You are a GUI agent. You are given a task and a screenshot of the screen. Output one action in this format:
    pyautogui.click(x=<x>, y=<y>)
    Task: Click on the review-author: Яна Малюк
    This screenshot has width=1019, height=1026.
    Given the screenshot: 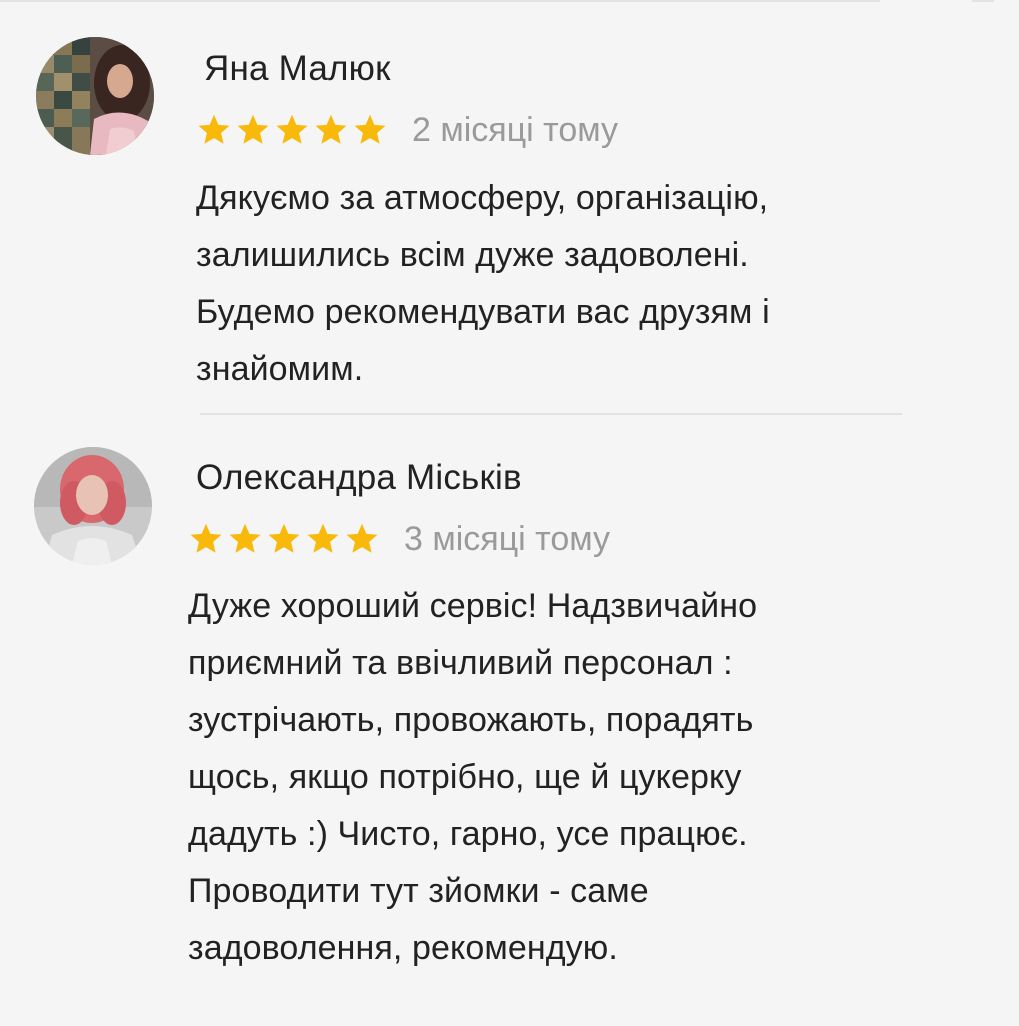 What is the action you would take?
    pyautogui.click(x=297, y=69)
    